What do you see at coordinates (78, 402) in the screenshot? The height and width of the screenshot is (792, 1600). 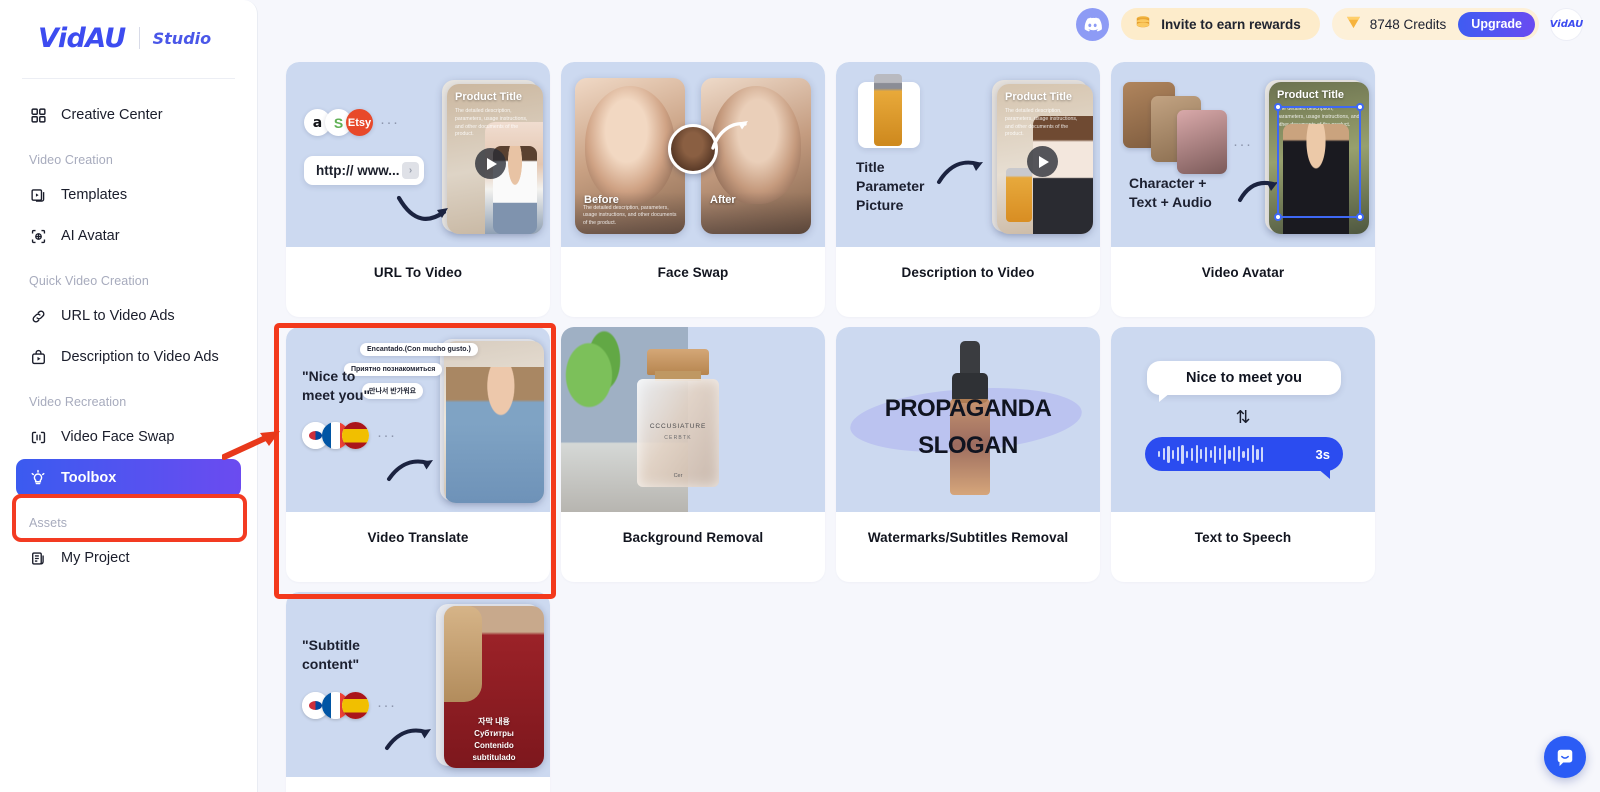 I see `sidebar-group-video-recreation: Video Recreation` at bounding box center [78, 402].